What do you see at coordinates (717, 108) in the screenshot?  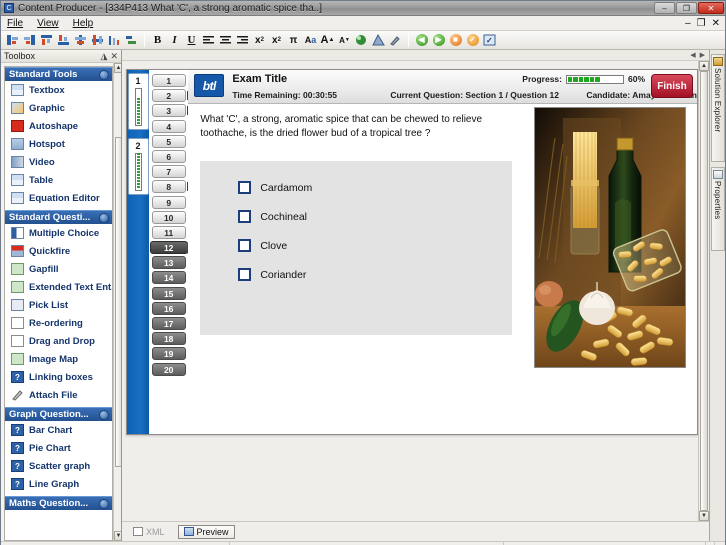 I see `dock-tab-solution-explorer: Solution Explorer` at bounding box center [717, 108].